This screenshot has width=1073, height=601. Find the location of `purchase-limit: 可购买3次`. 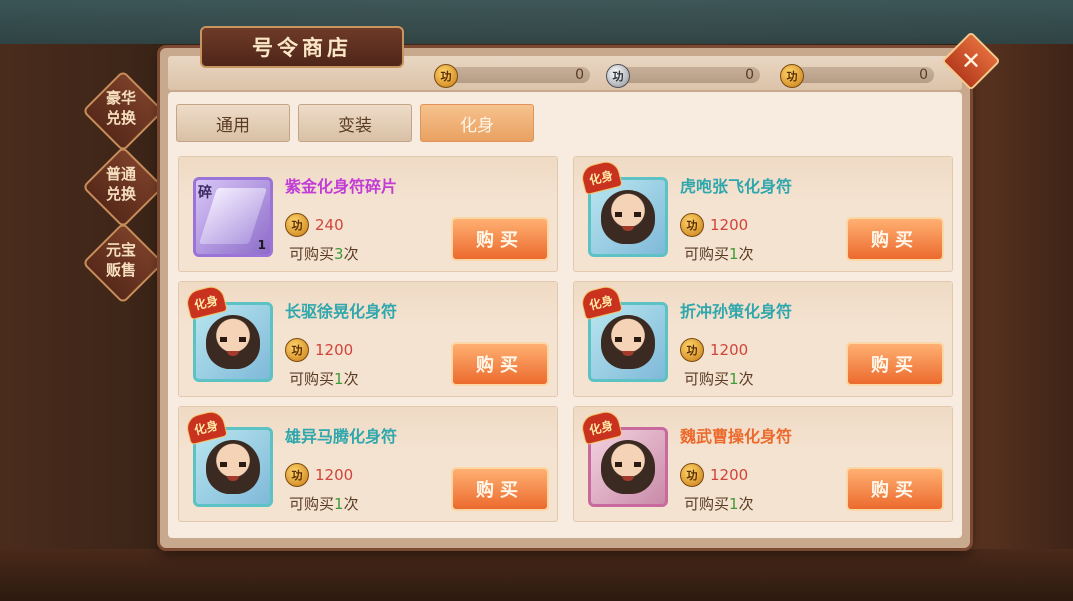

purchase-limit: 可购买3次 is located at coordinates (324, 253).